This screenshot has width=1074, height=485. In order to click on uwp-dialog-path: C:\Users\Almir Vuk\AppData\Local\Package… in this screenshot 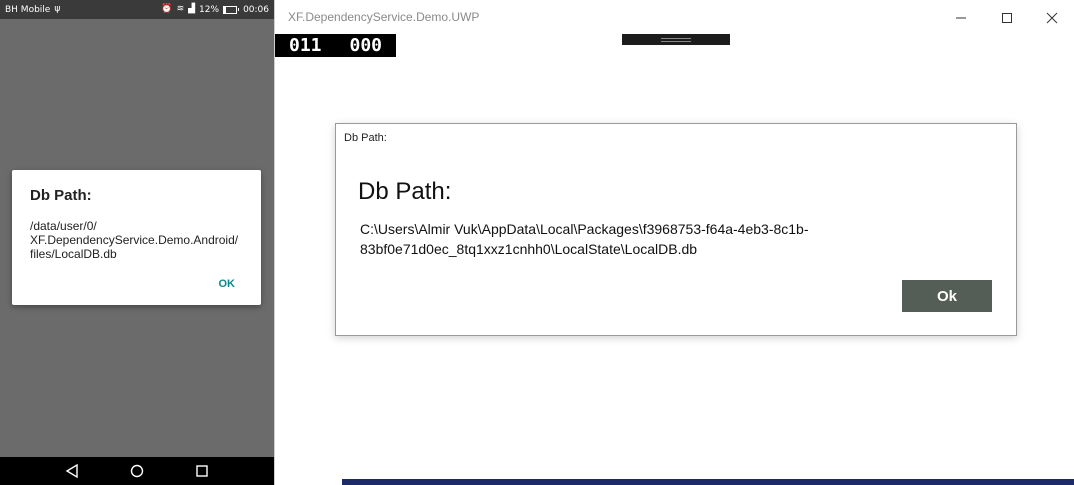, I will do `click(584, 239)`.